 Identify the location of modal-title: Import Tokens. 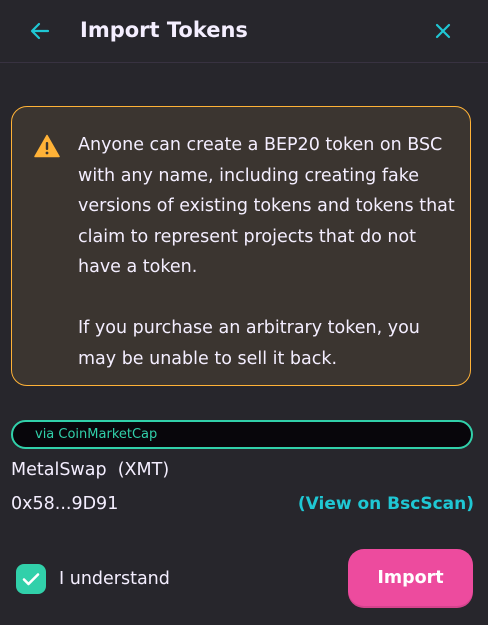
(164, 30).